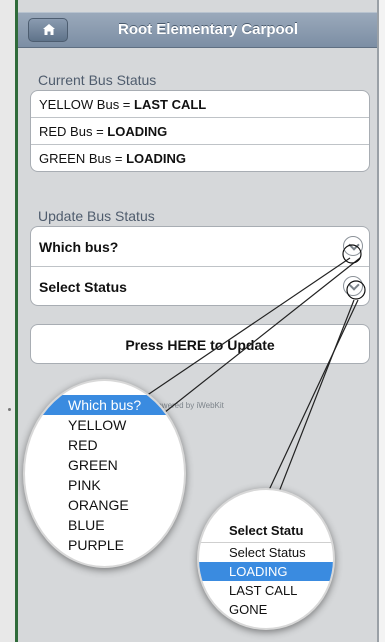 This screenshot has height=642, width=385. I want to click on bus-option: YELLOW, so click(104, 425).